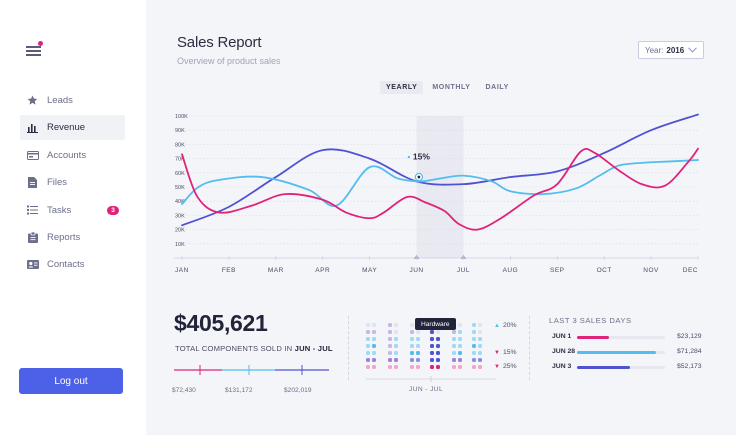 The width and height of the screenshot is (736, 435). What do you see at coordinates (690, 270) in the screenshot?
I see `x-tick-label: DEC` at bounding box center [690, 270].